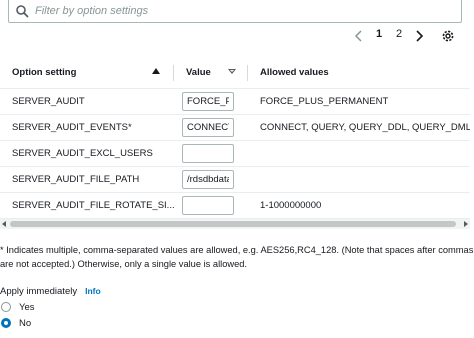 The image size is (474, 338). I want to click on table-header-row: Option setting Value Allowed values, so click(235, 73).